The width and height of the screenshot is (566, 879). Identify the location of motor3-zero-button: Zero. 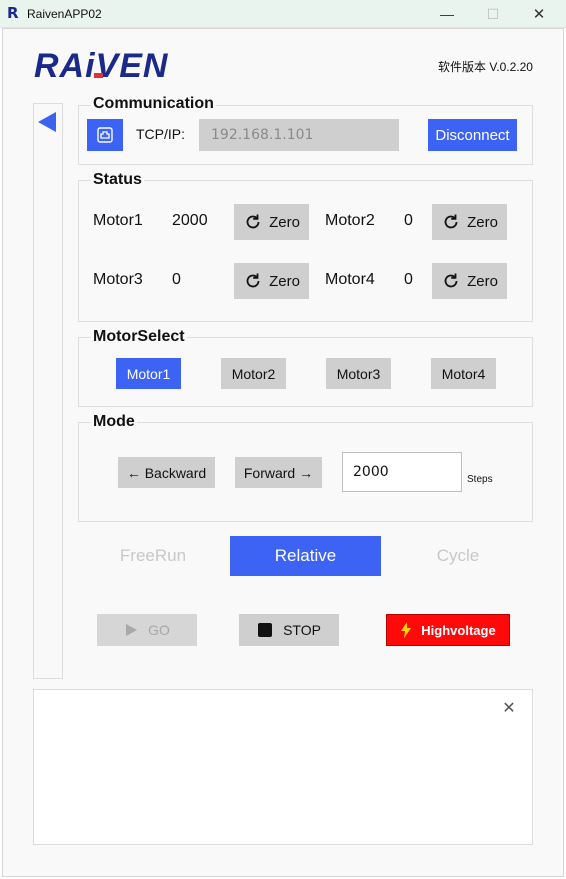
(271, 281).